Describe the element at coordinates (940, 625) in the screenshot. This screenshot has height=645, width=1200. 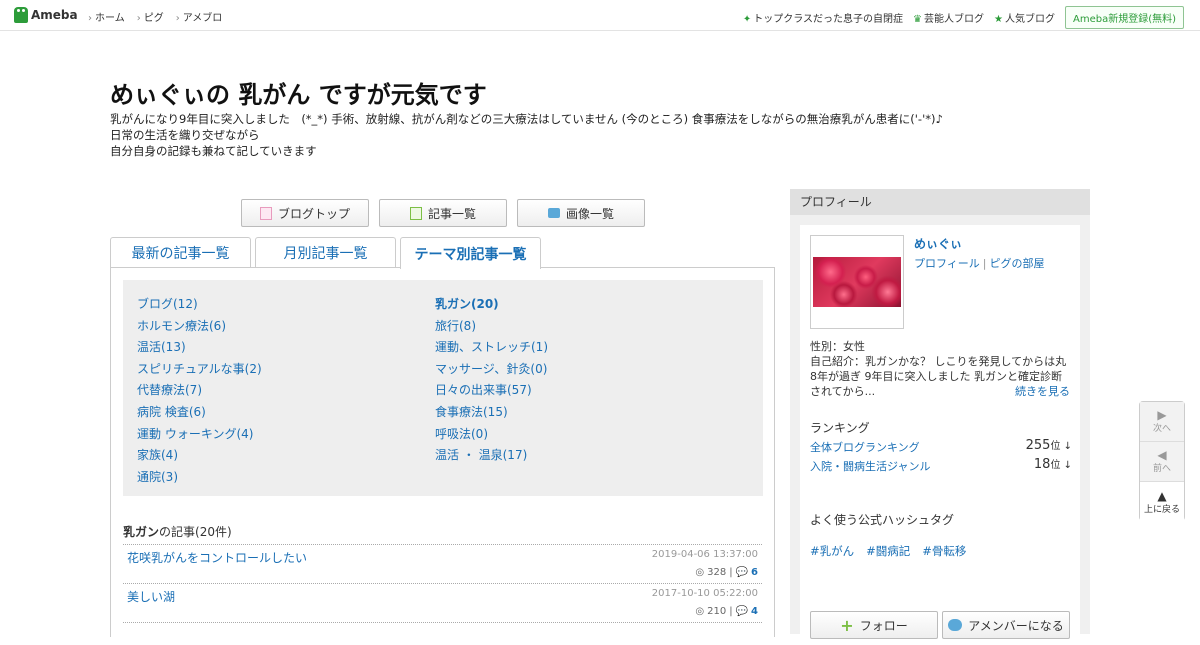
I see `follow-buttons: + フォロー アメンバーになる` at that location.